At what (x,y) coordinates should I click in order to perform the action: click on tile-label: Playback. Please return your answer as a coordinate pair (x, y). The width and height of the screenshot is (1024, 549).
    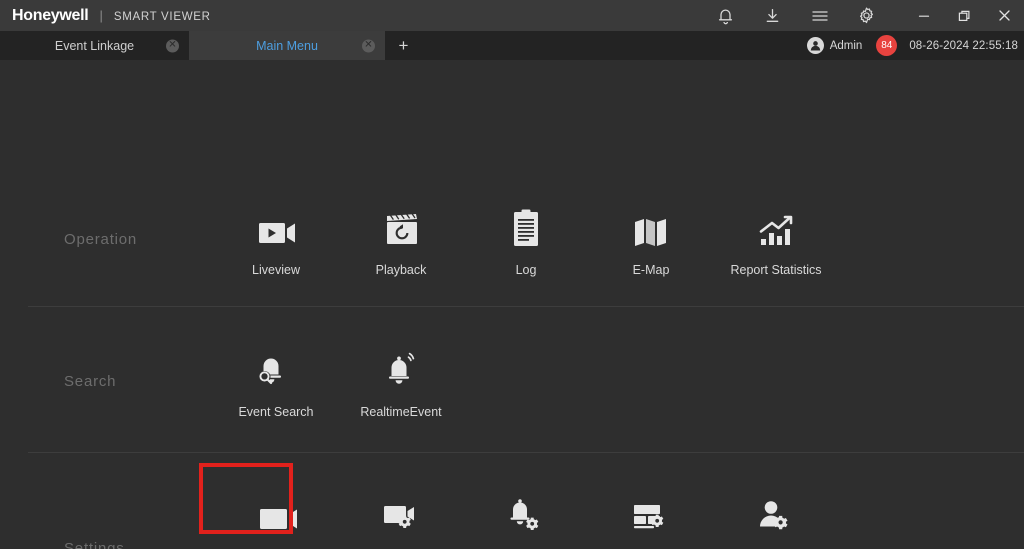
    Looking at the image, I should click on (401, 270).